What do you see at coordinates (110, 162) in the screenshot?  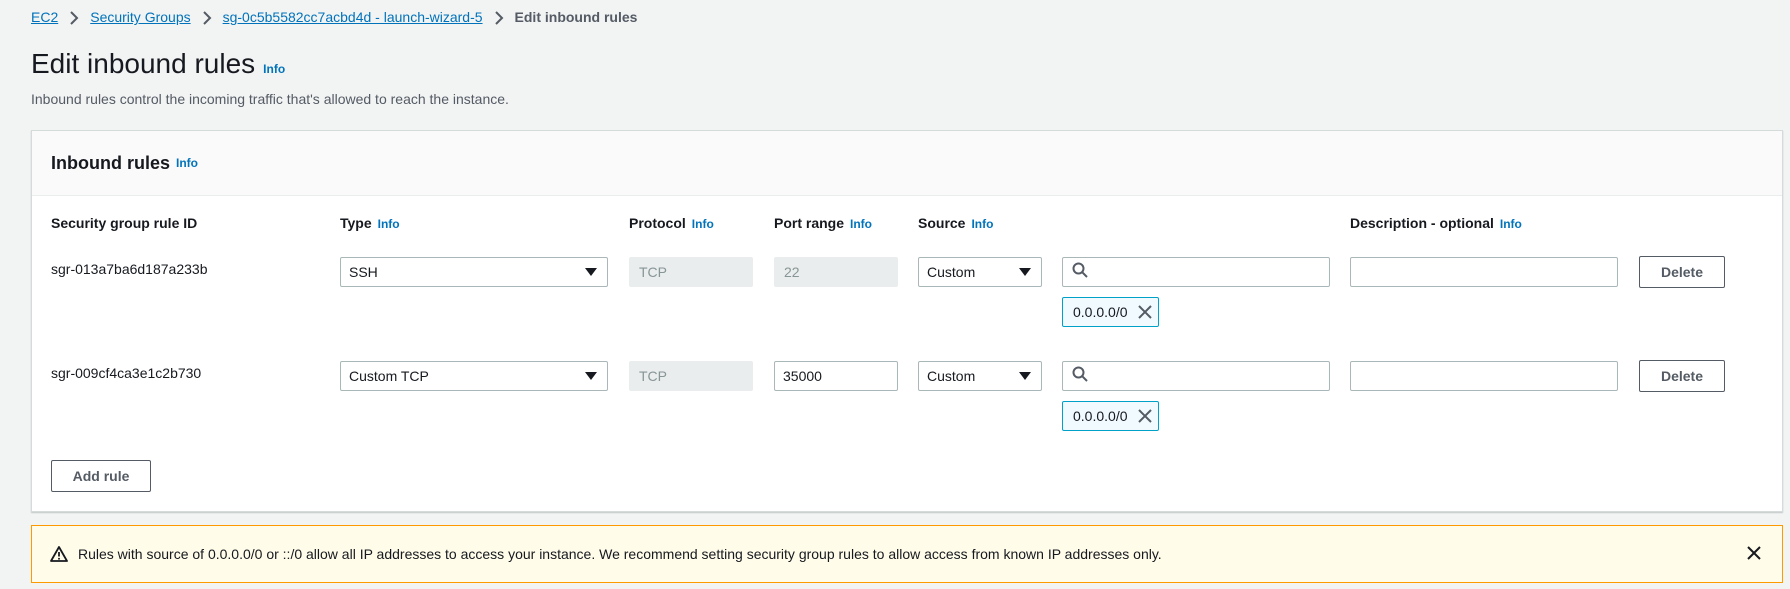 I see `panel-title: Inbound rules` at bounding box center [110, 162].